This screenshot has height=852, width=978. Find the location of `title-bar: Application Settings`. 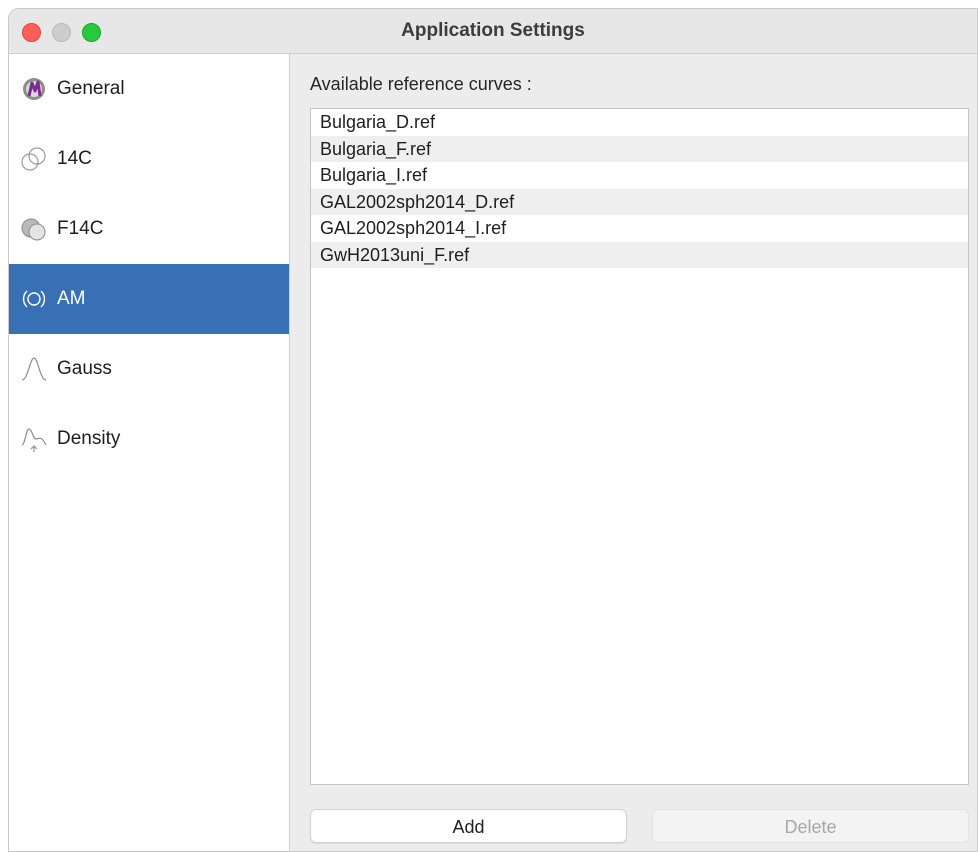

title-bar: Application Settings is located at coordinates (493, 31).